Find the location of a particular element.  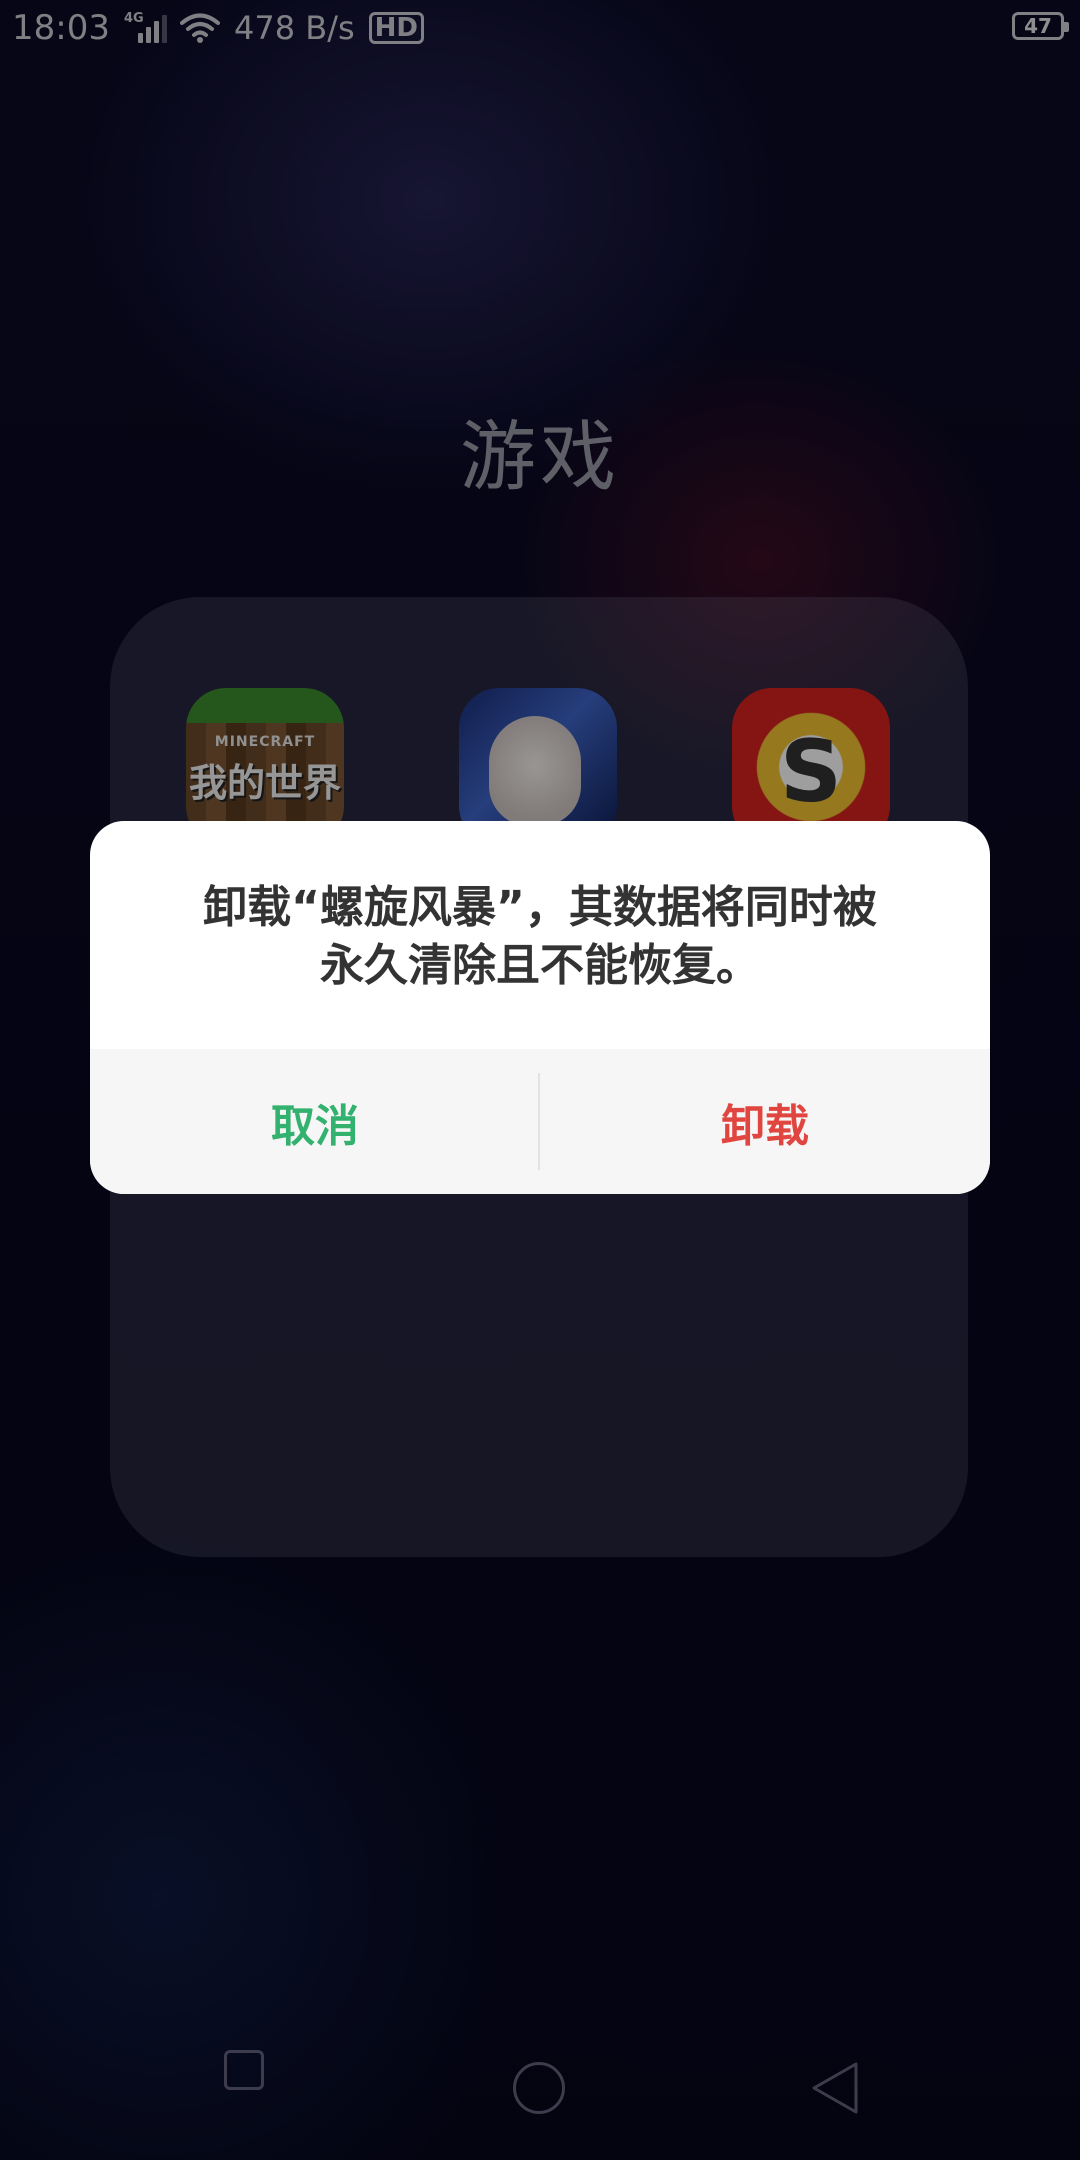

cancel-button: 取消 is located at coordinates (315, 1121).